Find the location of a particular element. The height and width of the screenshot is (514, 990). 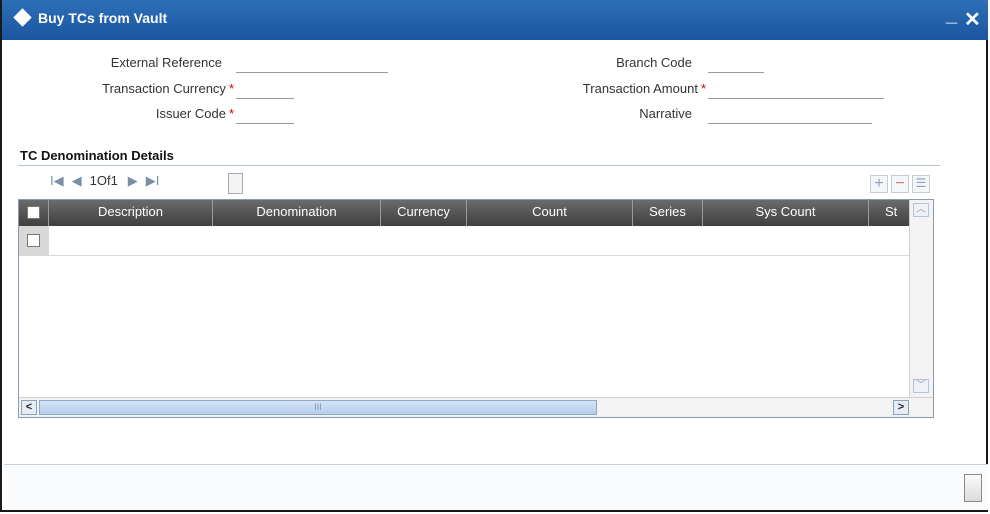

next-page-icon: ▶ is located at coordinates (133, 181).